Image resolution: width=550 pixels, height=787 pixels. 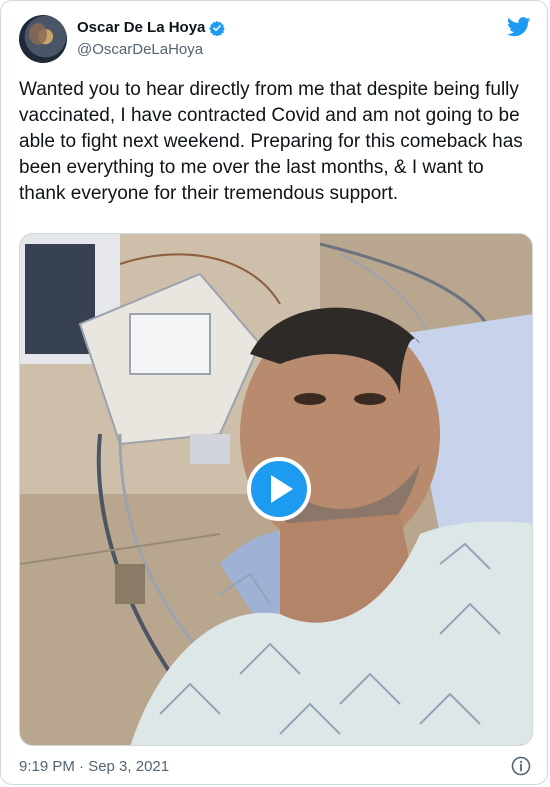 What do you see at coordinates (519, 27) in the screenshot?
I see `twitter-bird-icon` at bounding box center [519, 27].